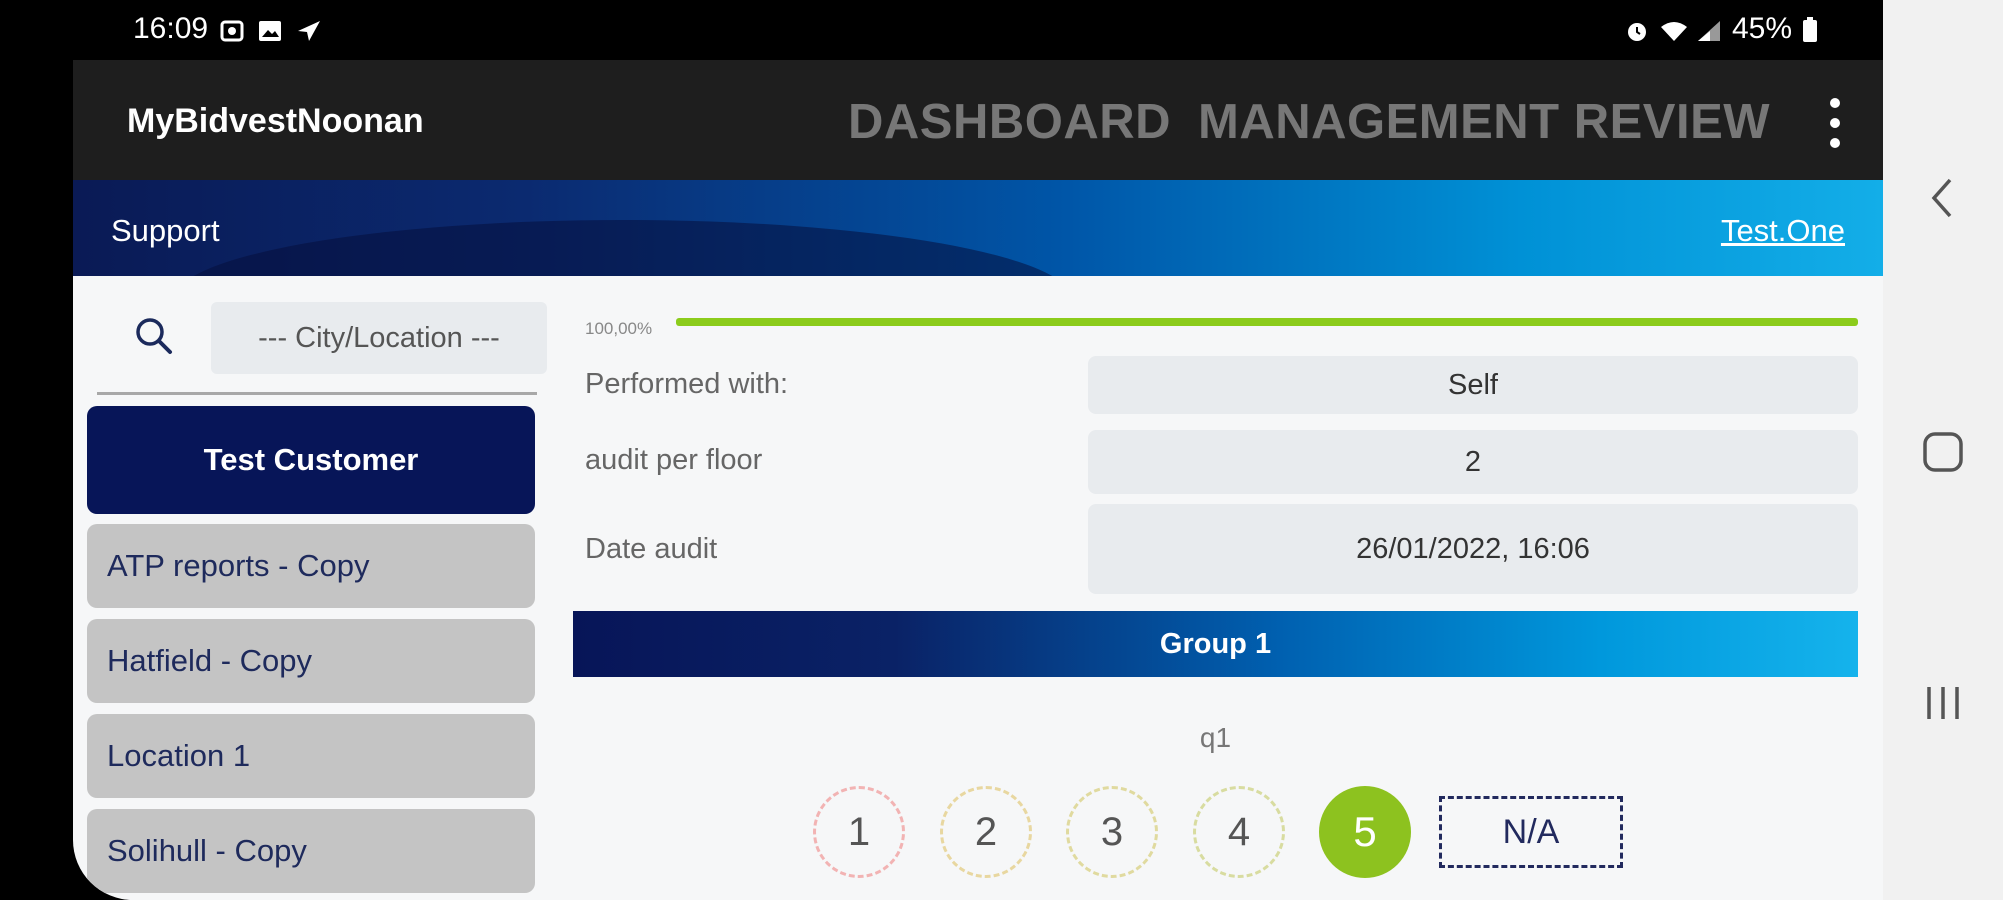 Image resolution: width=2003 pixels, height=900 pixels. Describe the element at coordinates (1473, 549) in the screenshot. I see `date-audit-input: 26/01/2022, 16:06` at that location.